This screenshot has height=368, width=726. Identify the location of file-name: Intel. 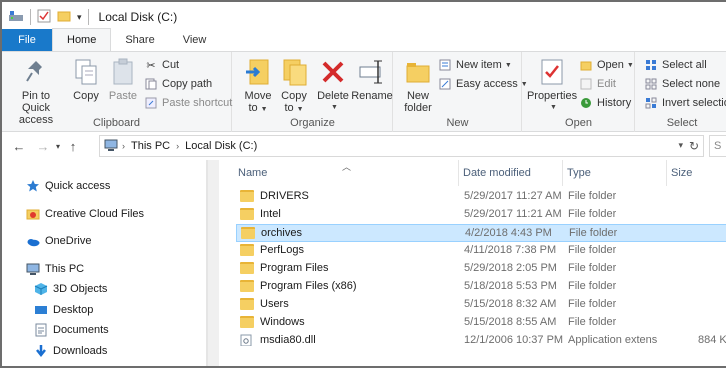
(270, 214).